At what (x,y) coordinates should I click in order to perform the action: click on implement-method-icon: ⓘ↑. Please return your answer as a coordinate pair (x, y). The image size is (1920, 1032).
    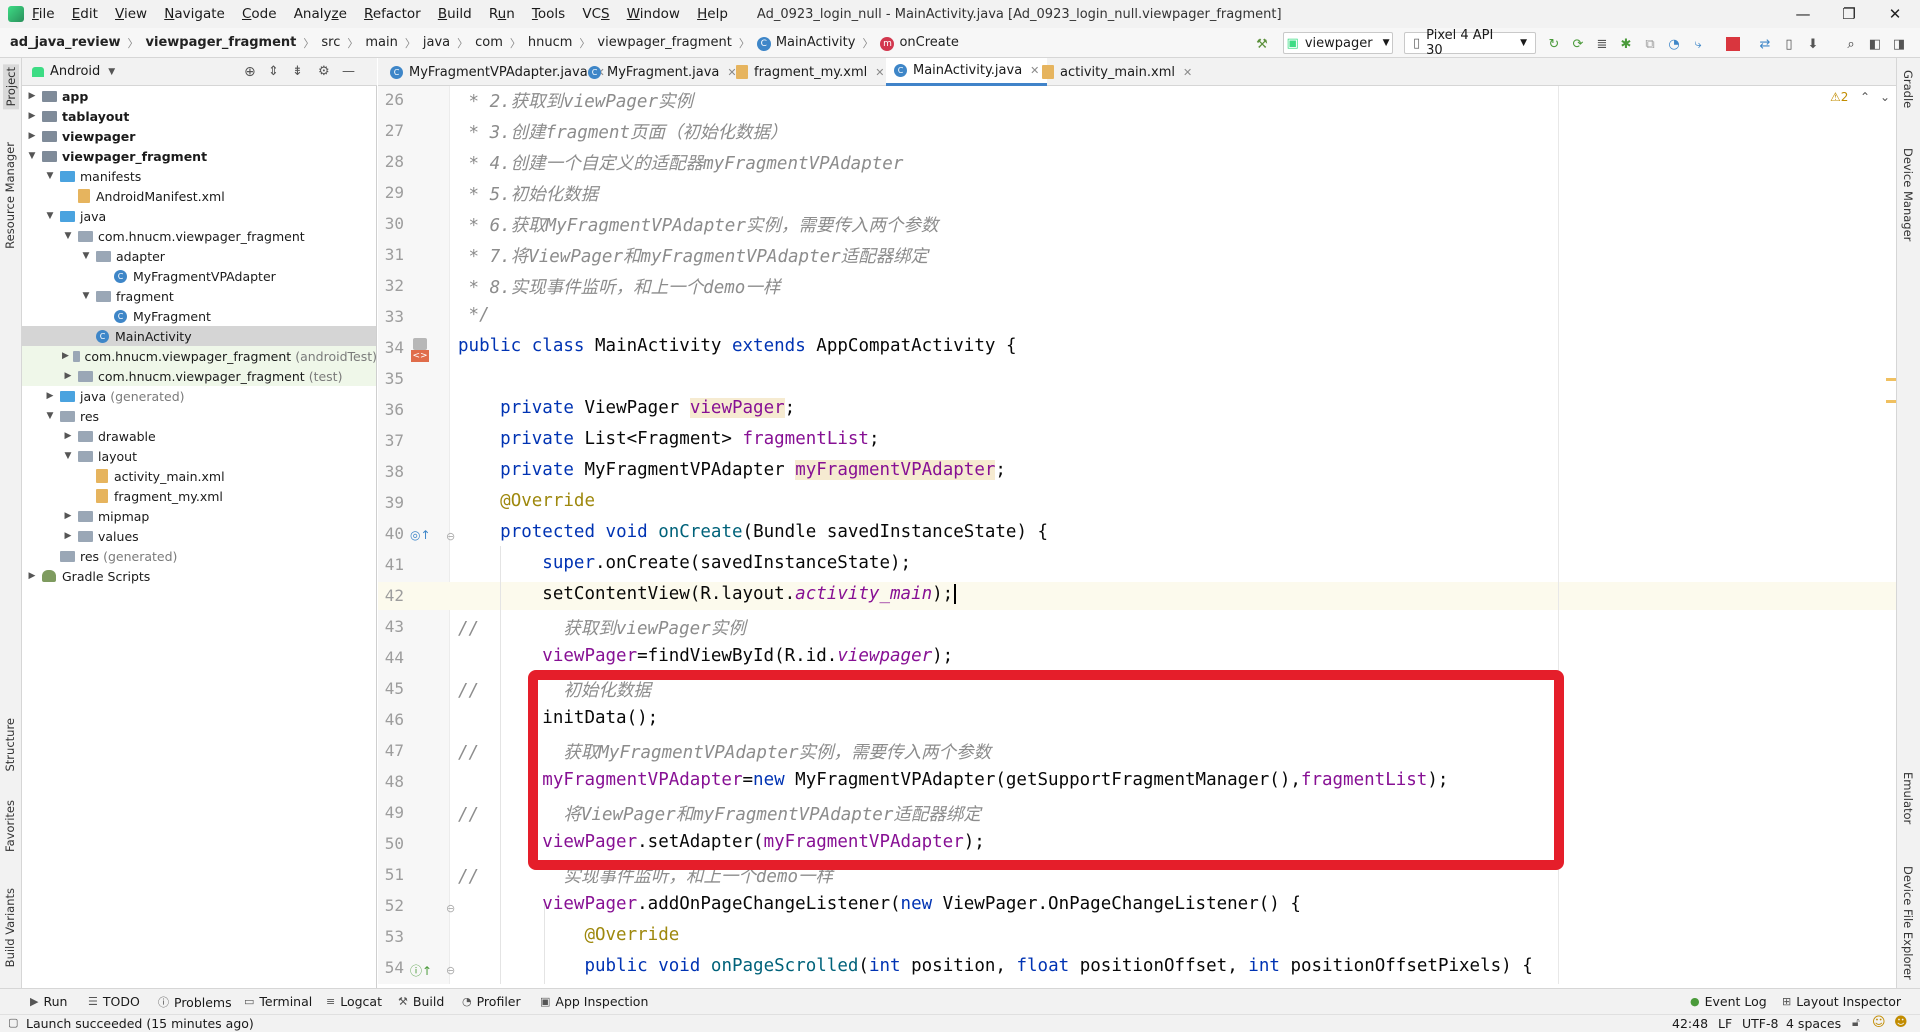
    Looking at the image, I should click on (421, 970).